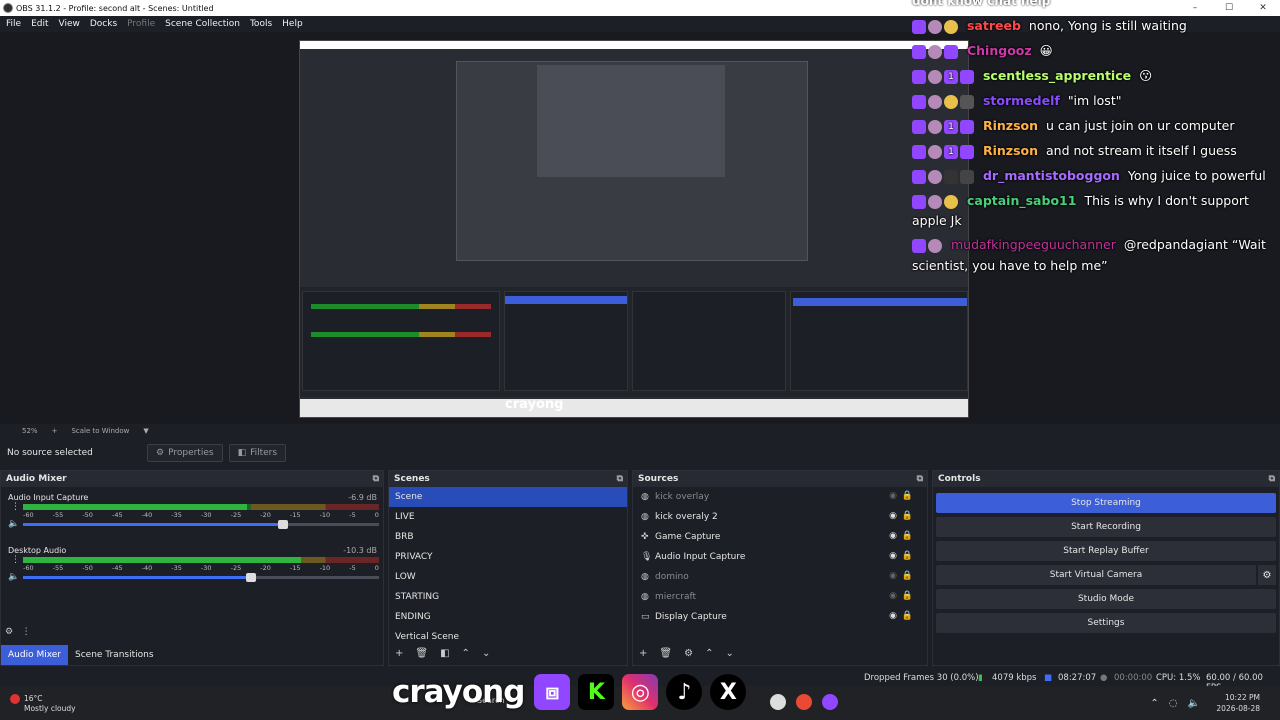  Describe the element at coordinates (185, 453) in the screenshot. I see `properties-button: ⚙ Properties` at that location.